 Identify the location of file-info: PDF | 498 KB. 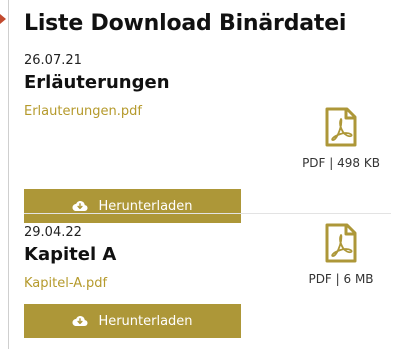
(341, 163).